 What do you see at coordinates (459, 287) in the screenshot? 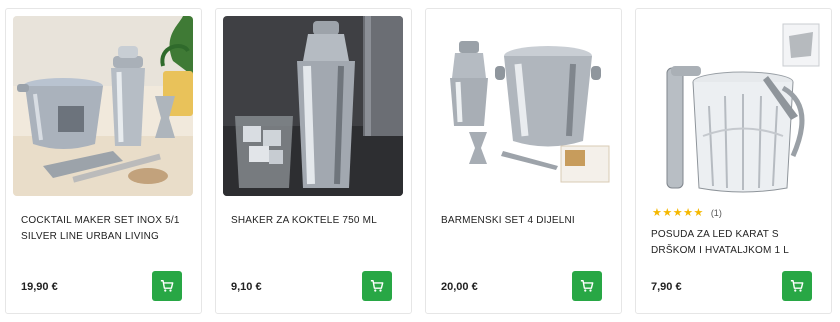
I see `product-price: 20,00 €` at bounding box center [459, 287].